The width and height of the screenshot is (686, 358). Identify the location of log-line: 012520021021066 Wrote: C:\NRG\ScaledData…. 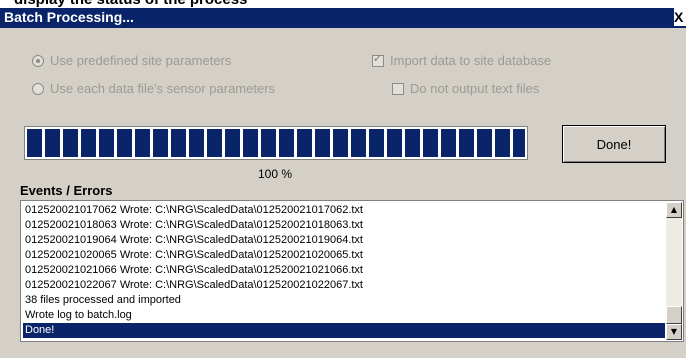
(344, 270).